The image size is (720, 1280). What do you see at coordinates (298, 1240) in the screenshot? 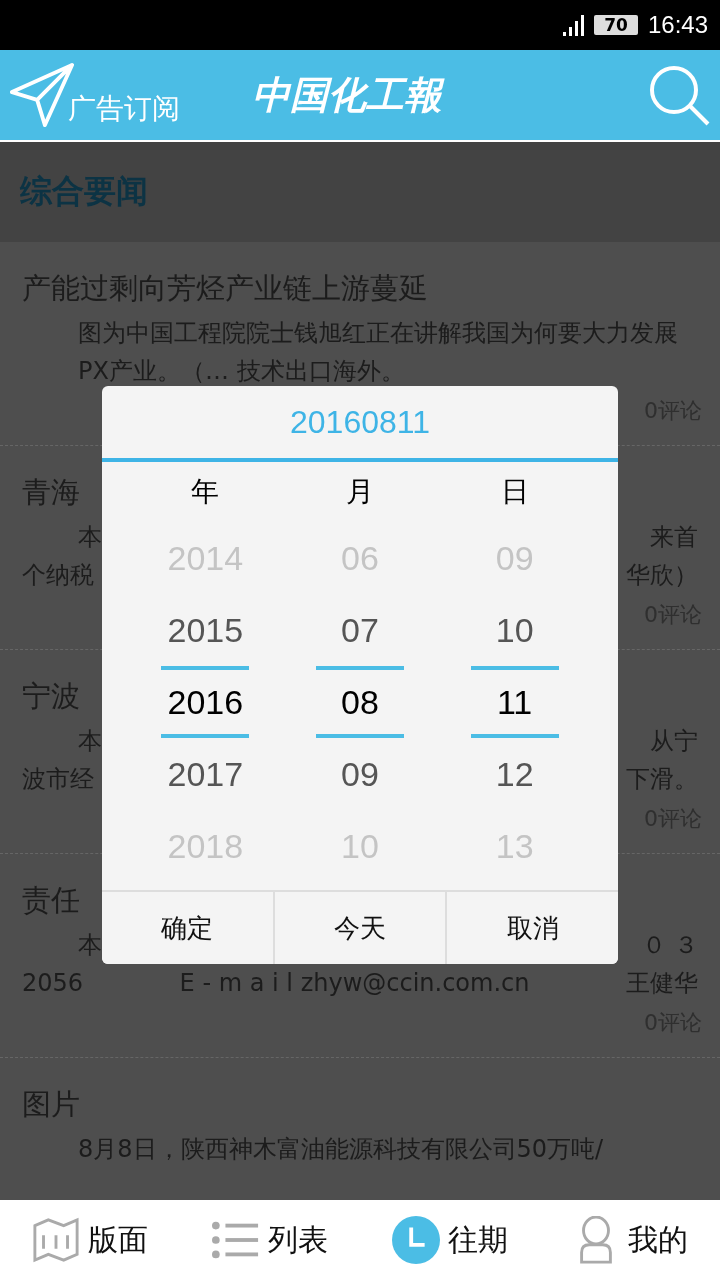
I see `nav-tab: 列表` at bounding box center [298, 1240].